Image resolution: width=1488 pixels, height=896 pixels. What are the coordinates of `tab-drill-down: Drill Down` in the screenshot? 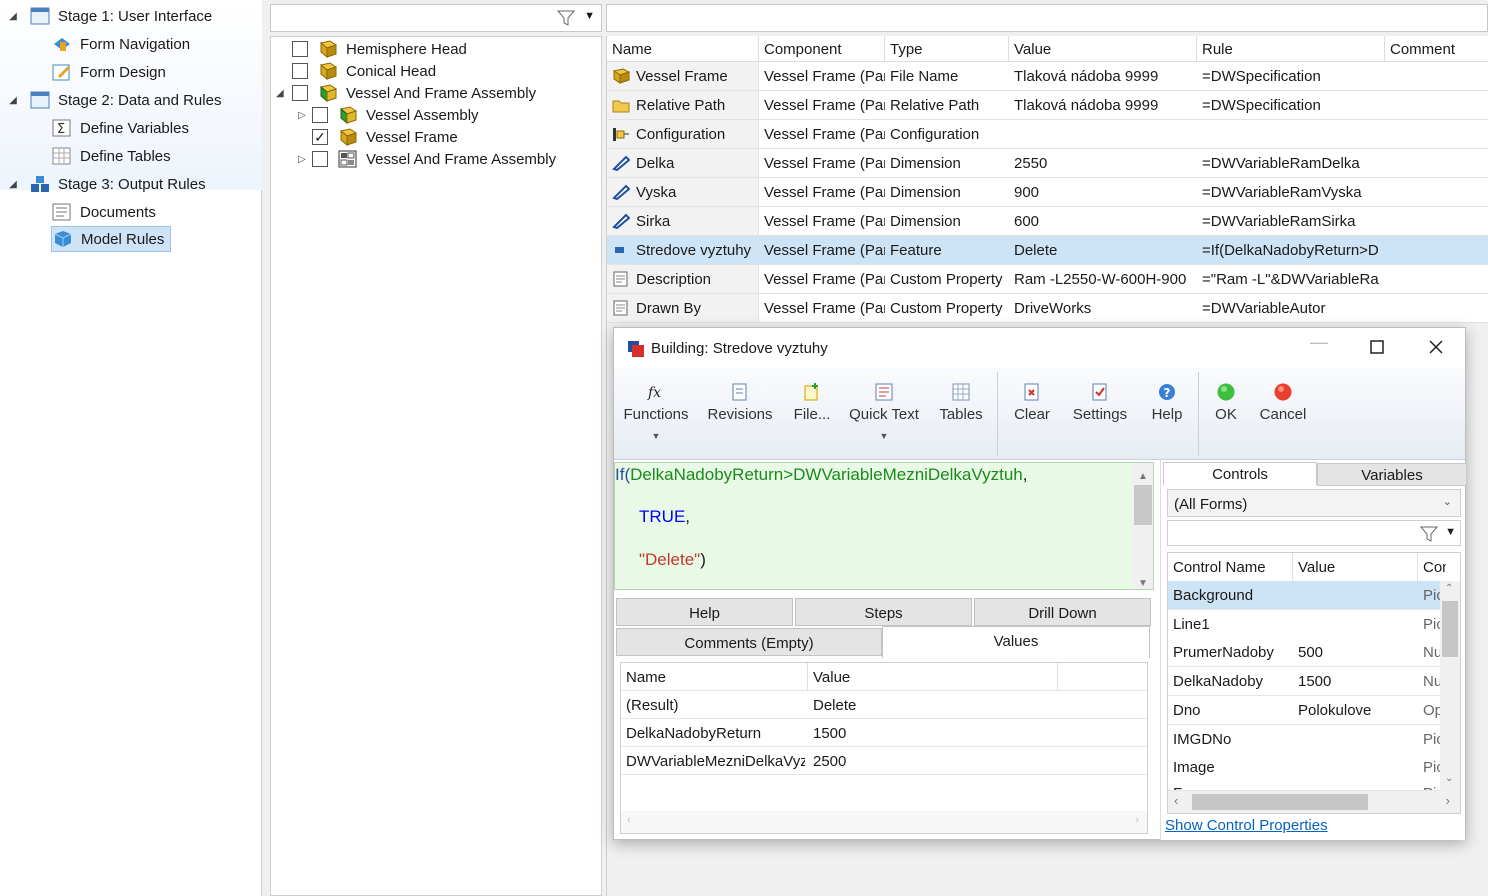 It's located at (1062, 612).